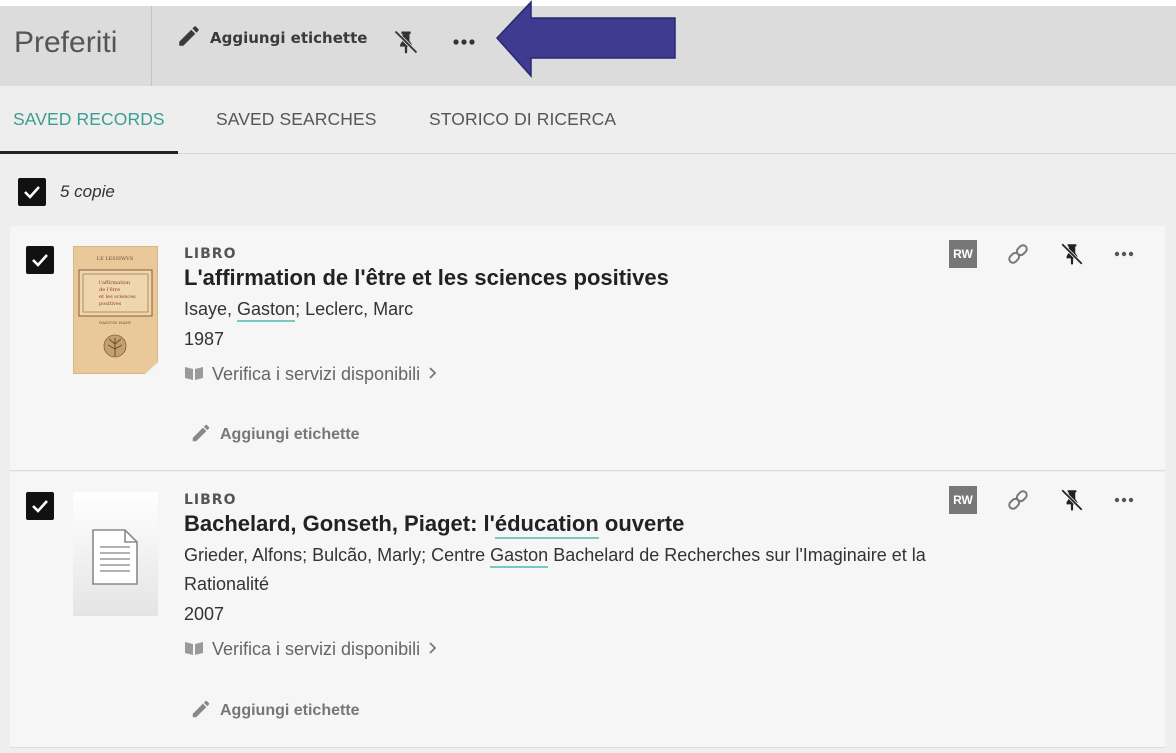 Image resolution: width=1176 pixels, height=753 pixels. I want to click on unpin-button, so click(406, 44).